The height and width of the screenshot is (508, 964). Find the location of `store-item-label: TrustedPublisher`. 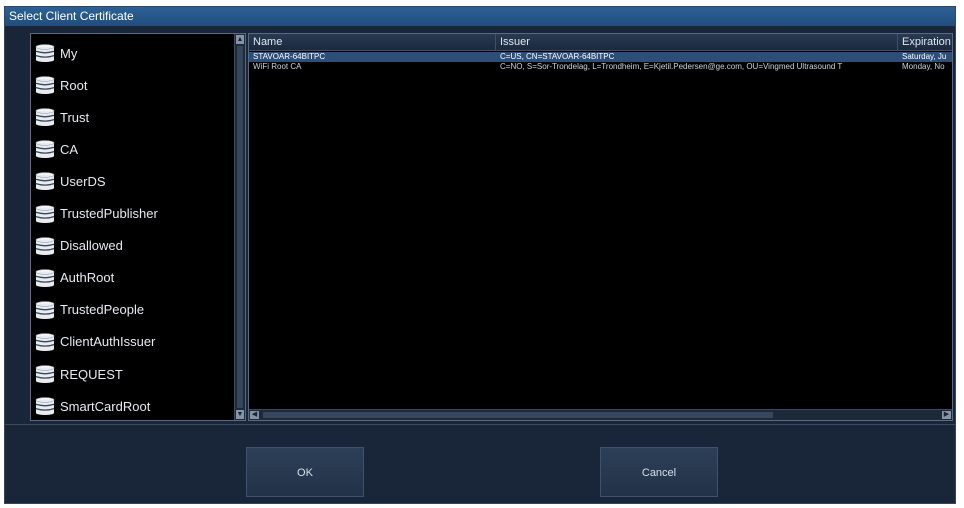

store-item-label: TrustedPublisher is located at coordinates (109, 213).